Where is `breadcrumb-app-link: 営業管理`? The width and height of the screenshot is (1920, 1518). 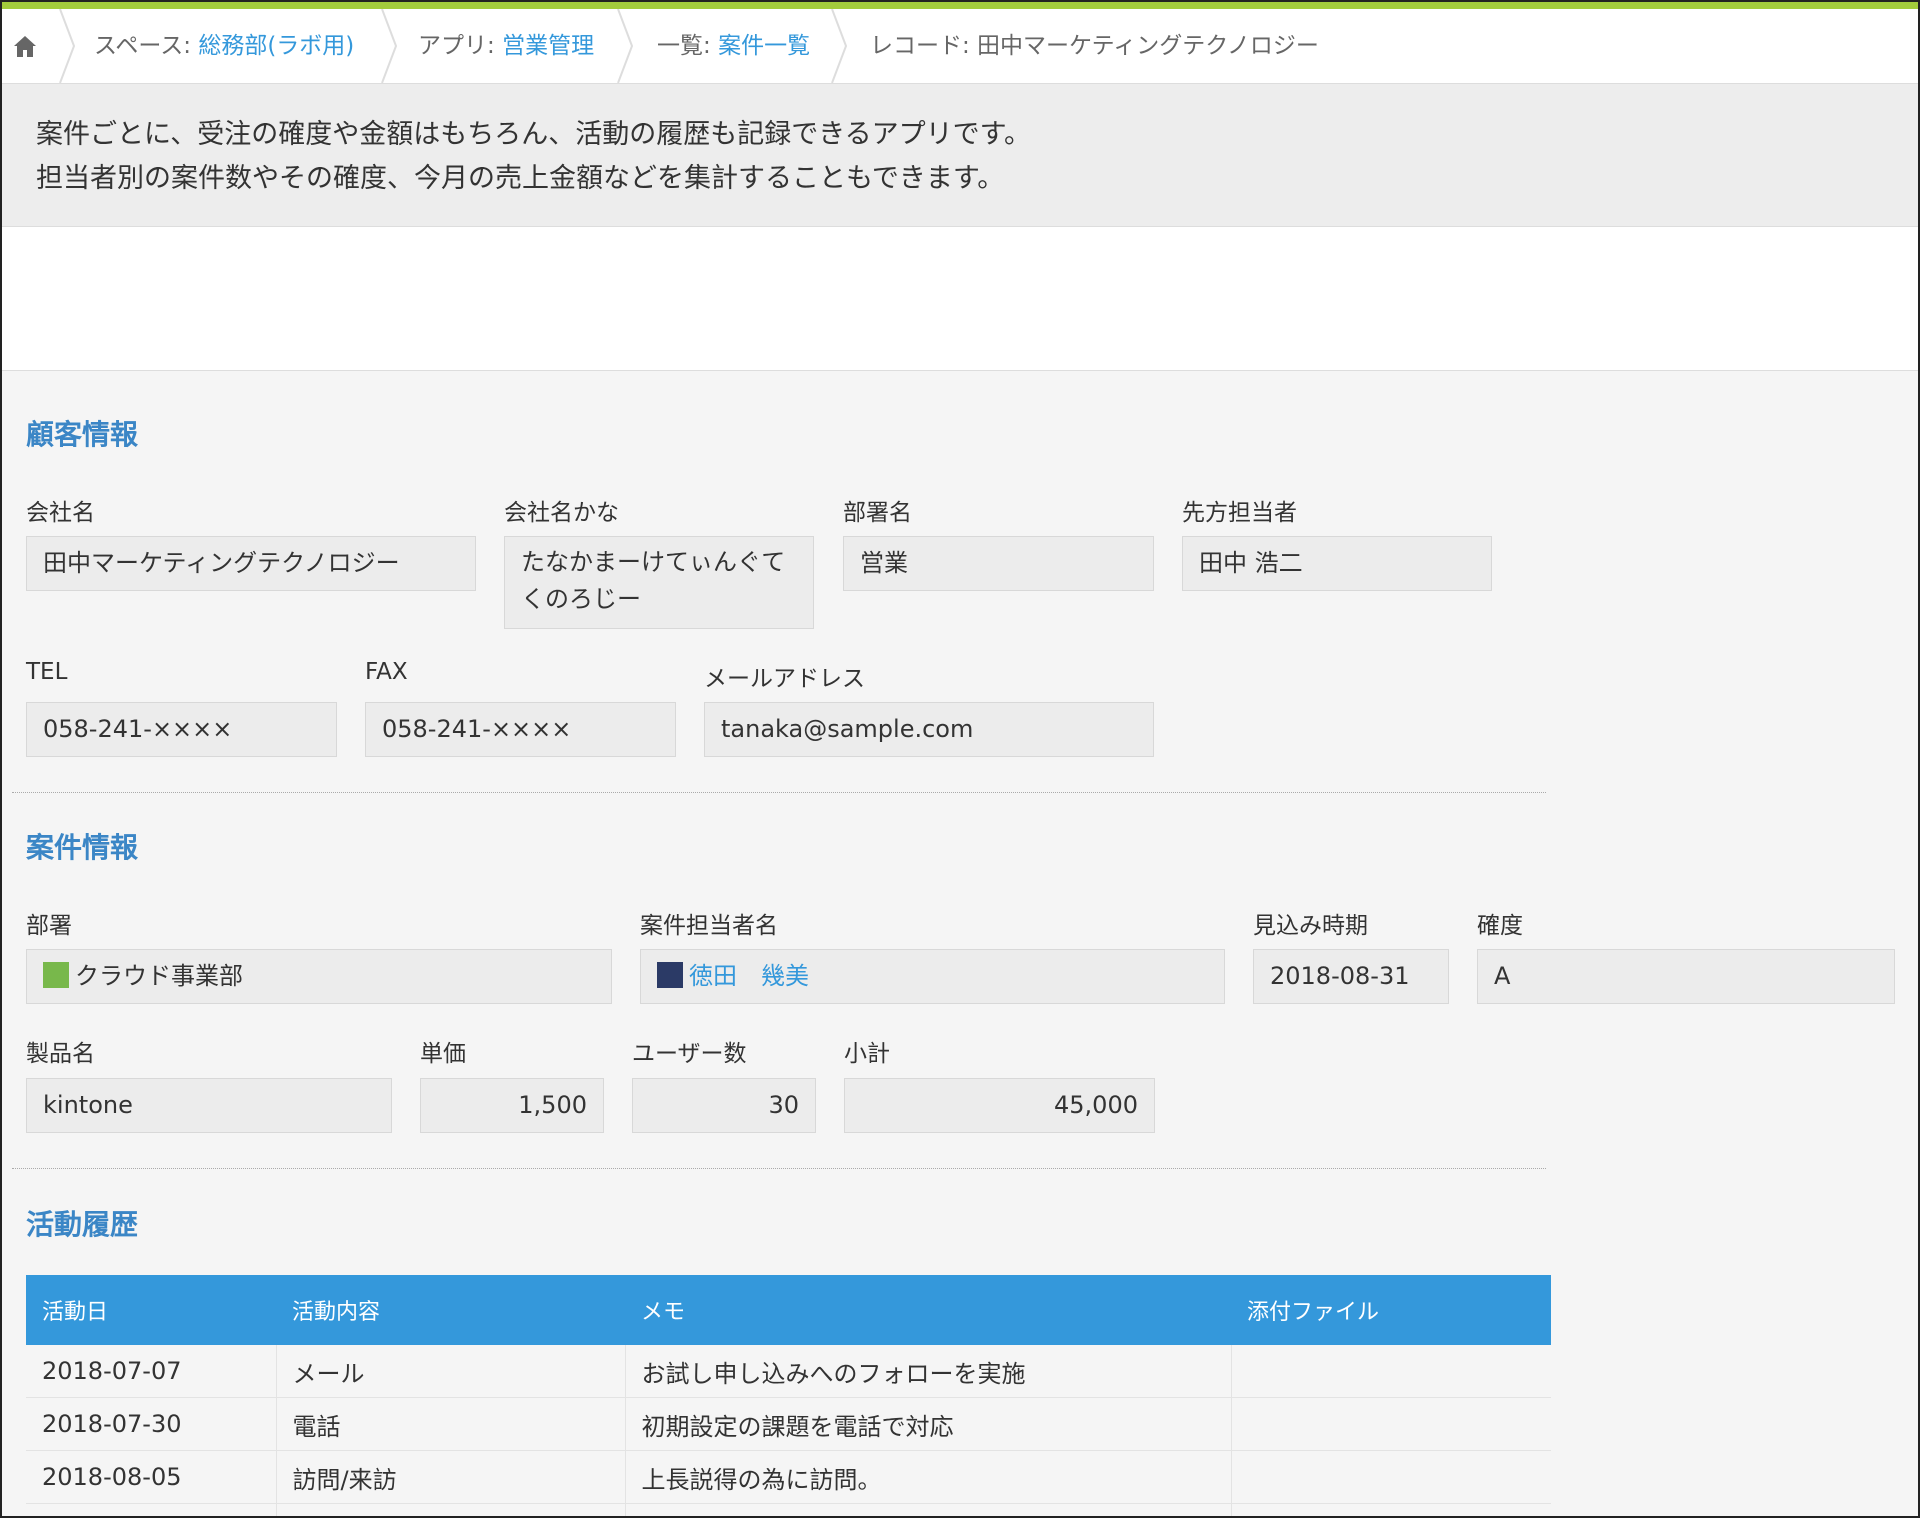
breadcrumb-app-link: 営業管理 is located at coordinates (548, 46).